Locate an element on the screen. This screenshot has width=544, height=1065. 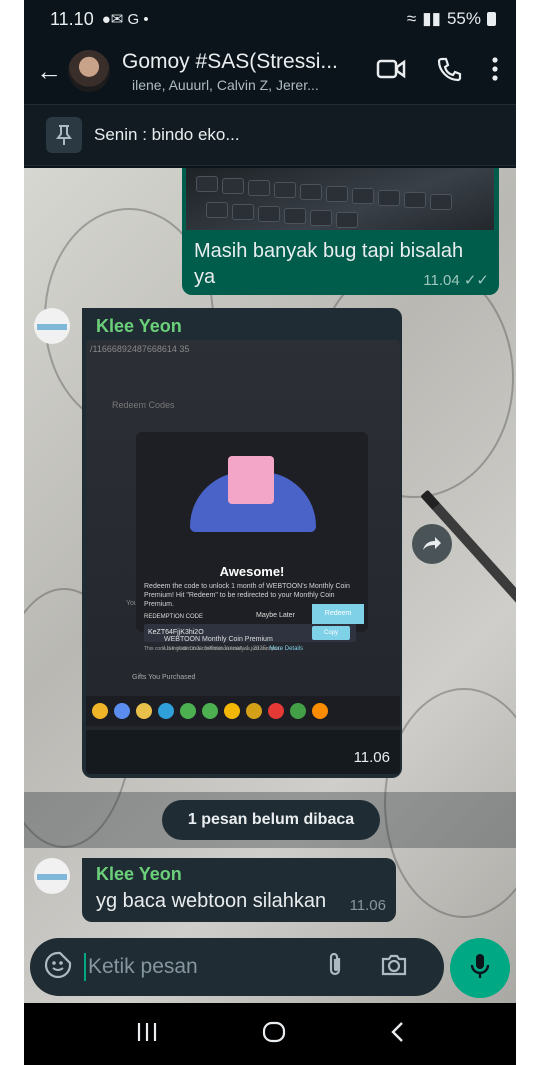
outgoing-time: 11.04 ✓✓ is located at coordinates (456, 280).